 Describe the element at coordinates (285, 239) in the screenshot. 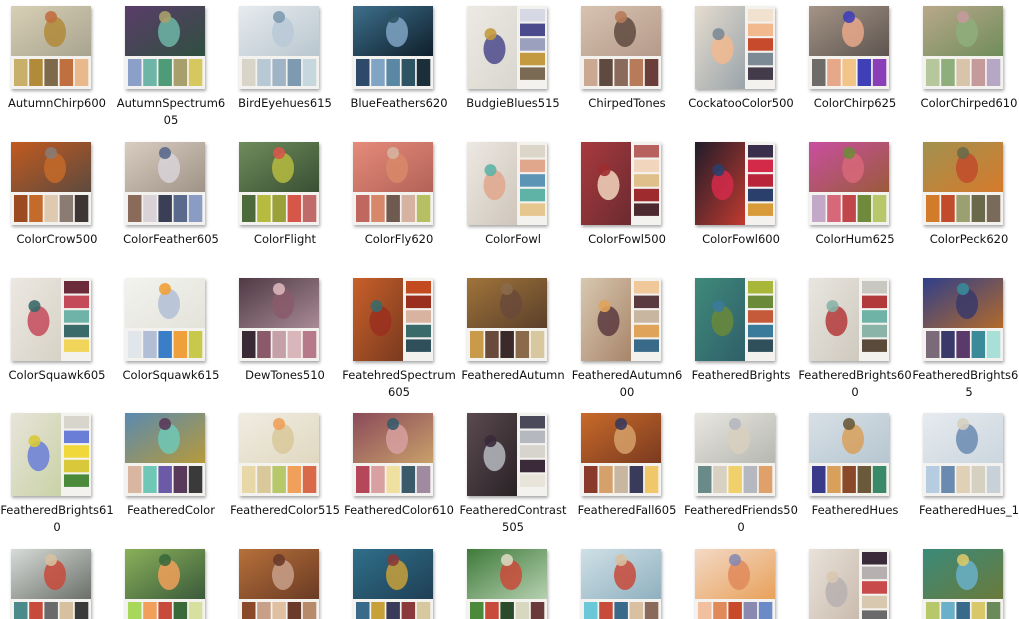

I see `file-name-label: ColorFlight` at that location.